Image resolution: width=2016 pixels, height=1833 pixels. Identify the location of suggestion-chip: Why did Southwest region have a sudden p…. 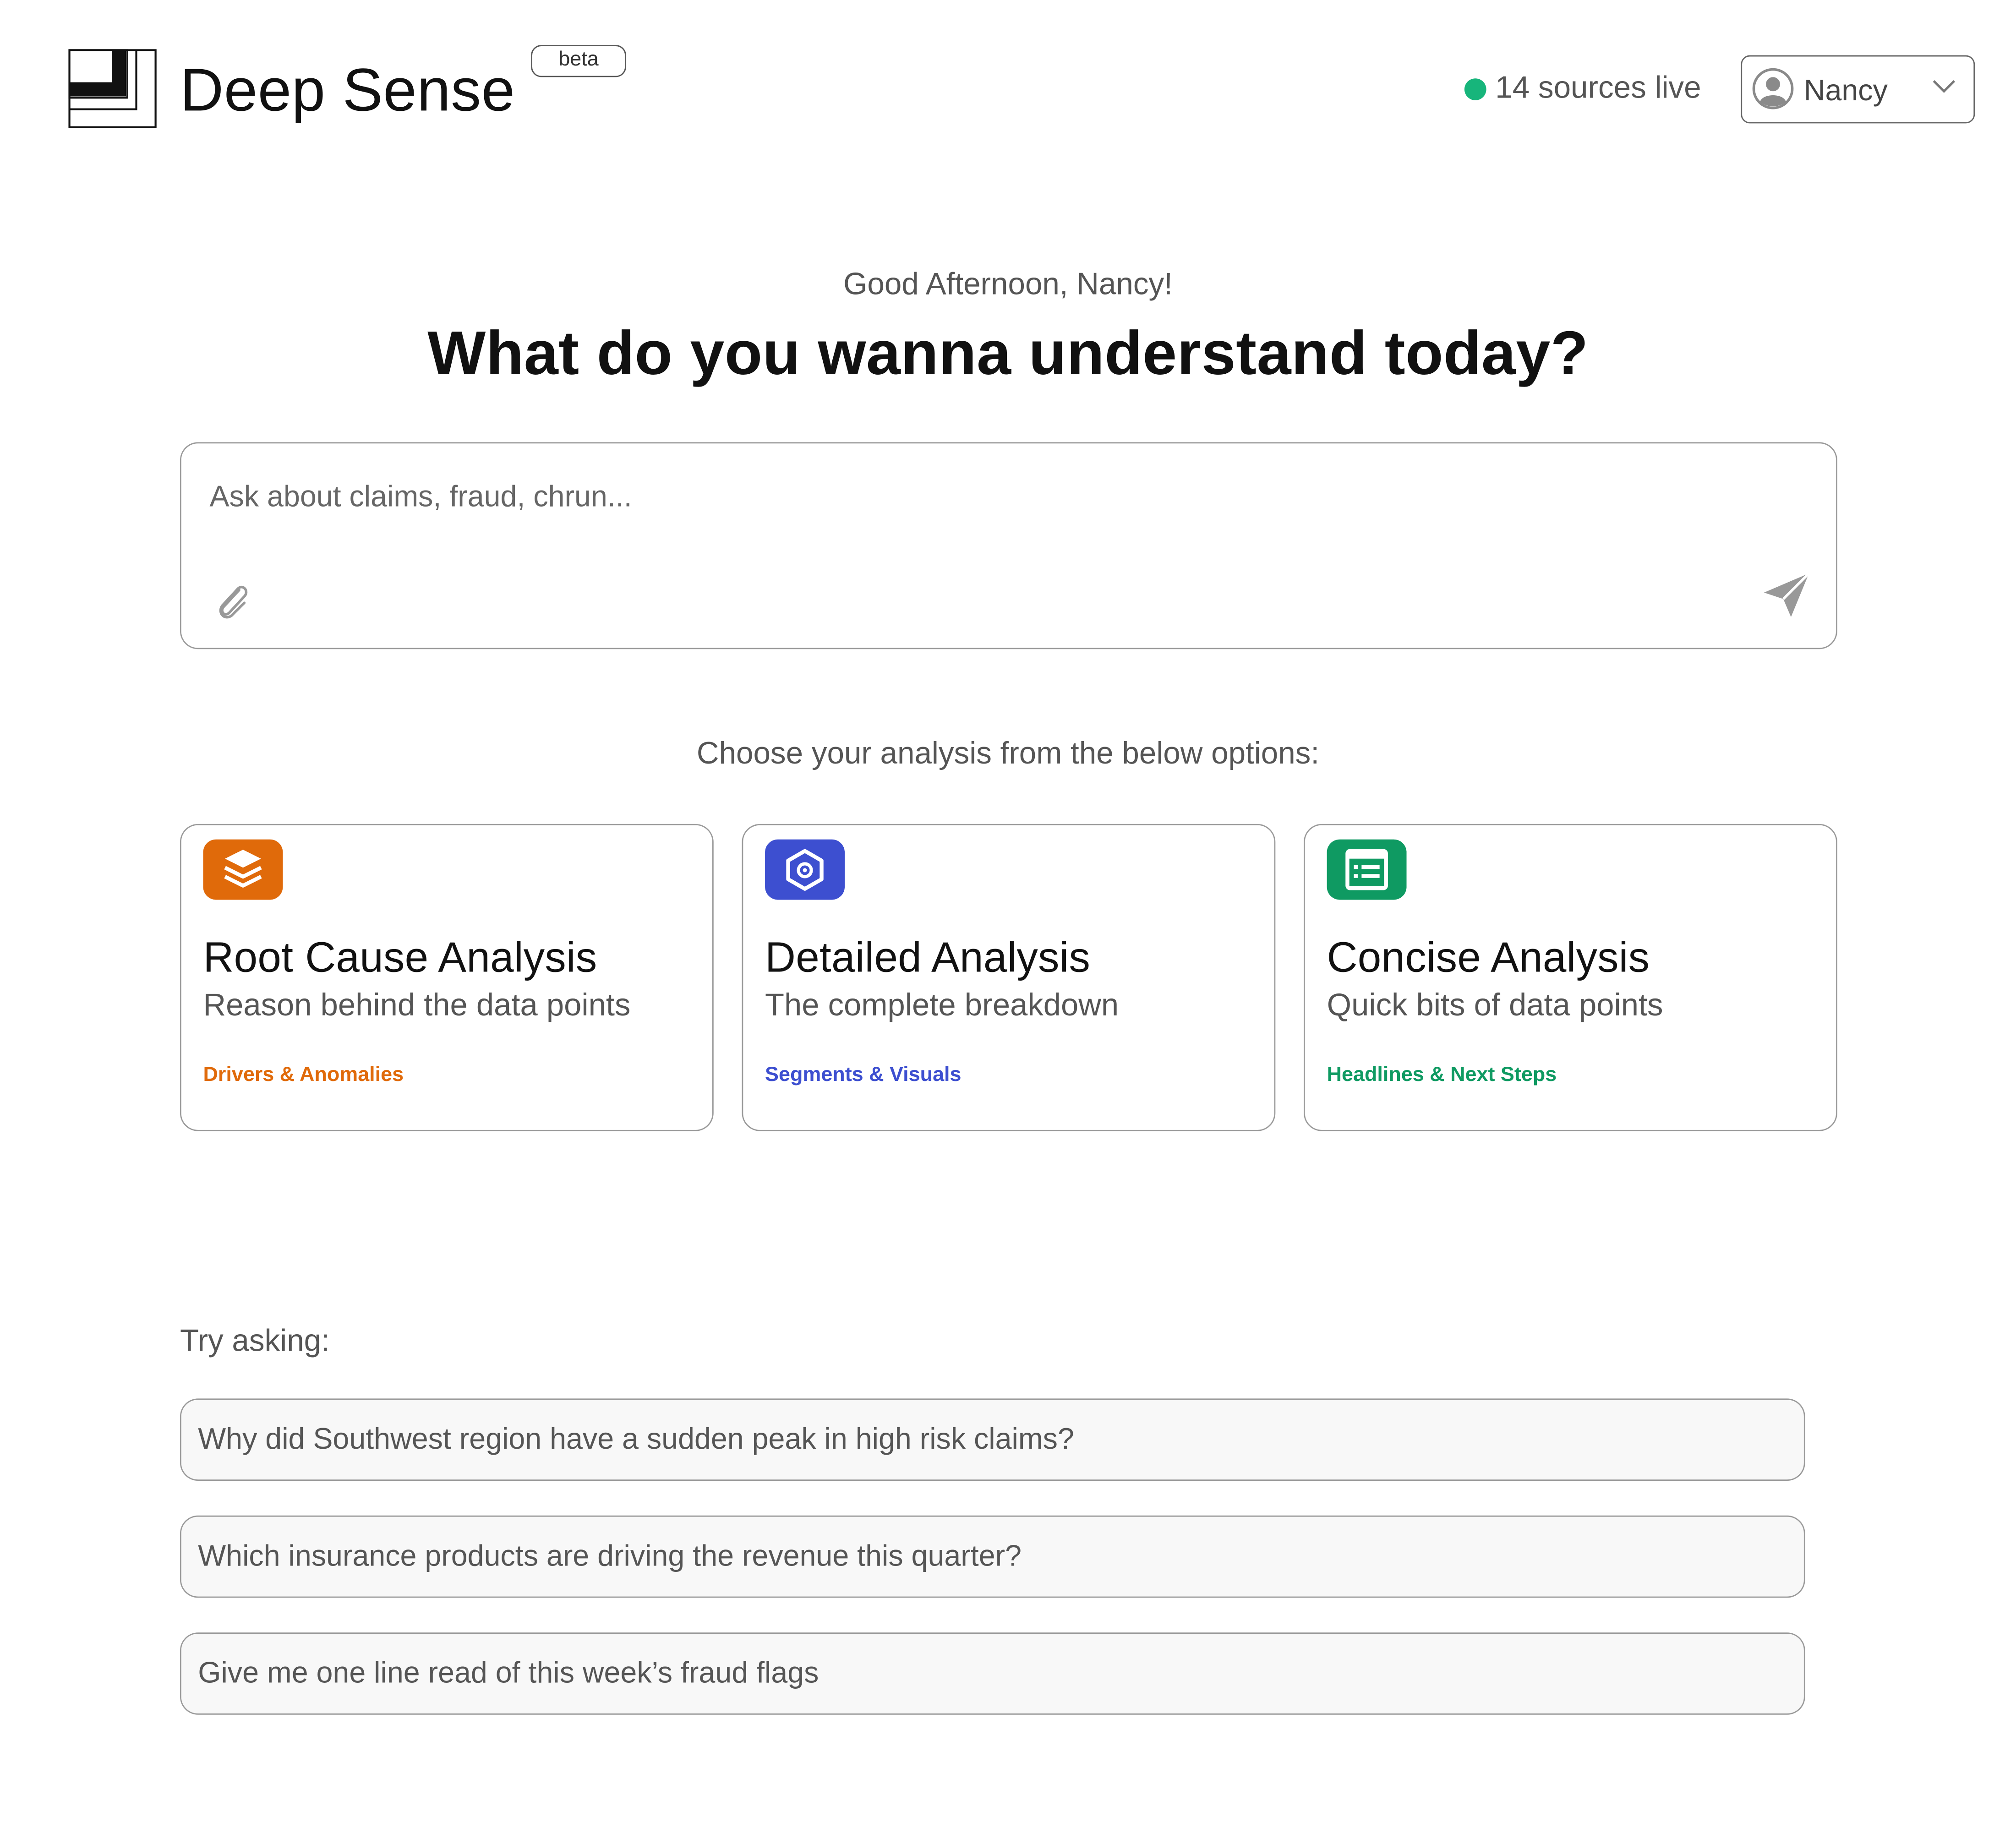
(993, 1439).